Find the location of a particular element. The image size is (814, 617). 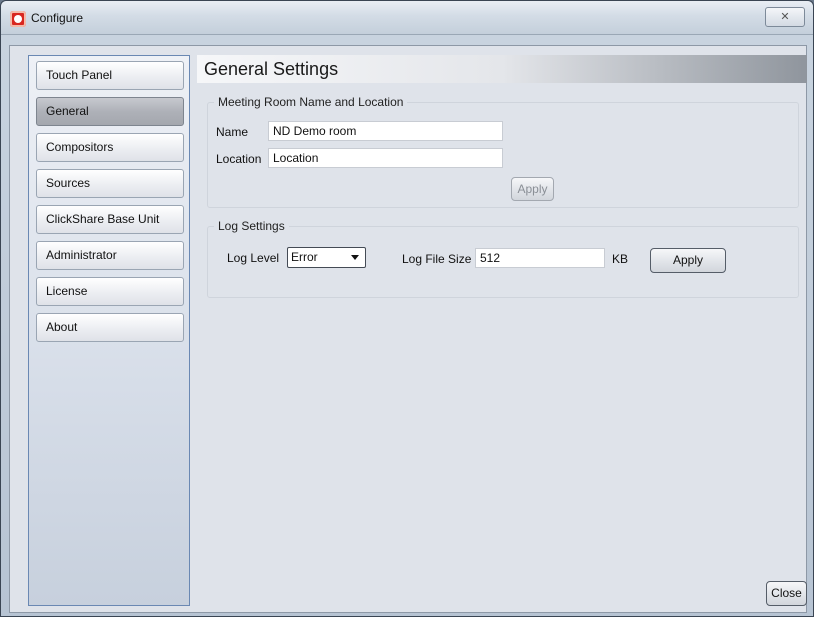

name-label: Name is located at coordinates (232, 132).